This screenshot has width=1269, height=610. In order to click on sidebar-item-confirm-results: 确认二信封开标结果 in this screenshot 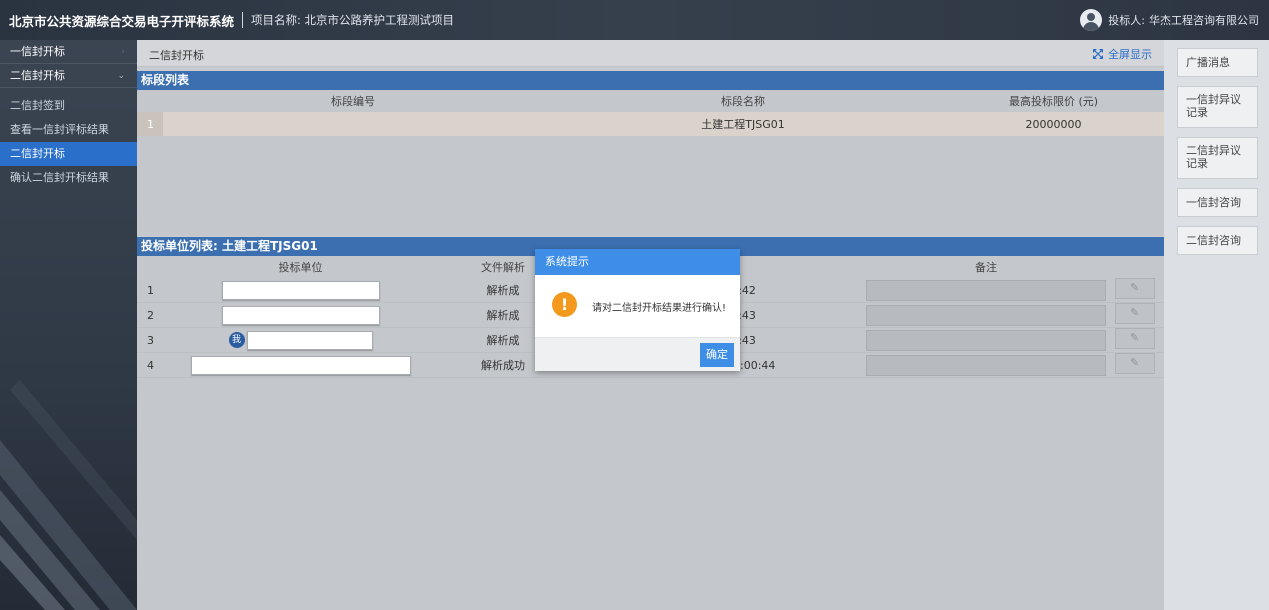, I will do `click(68, 178)`.